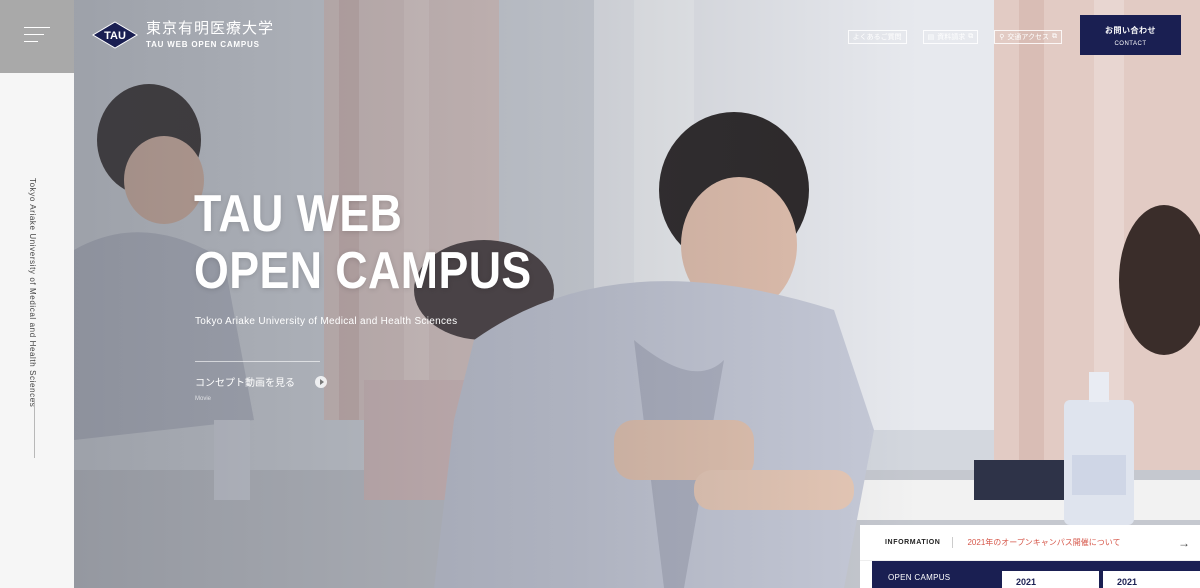  I want to click on logo-site-name: TAU WEB OPEN CAMPUS, so click(203, 44).